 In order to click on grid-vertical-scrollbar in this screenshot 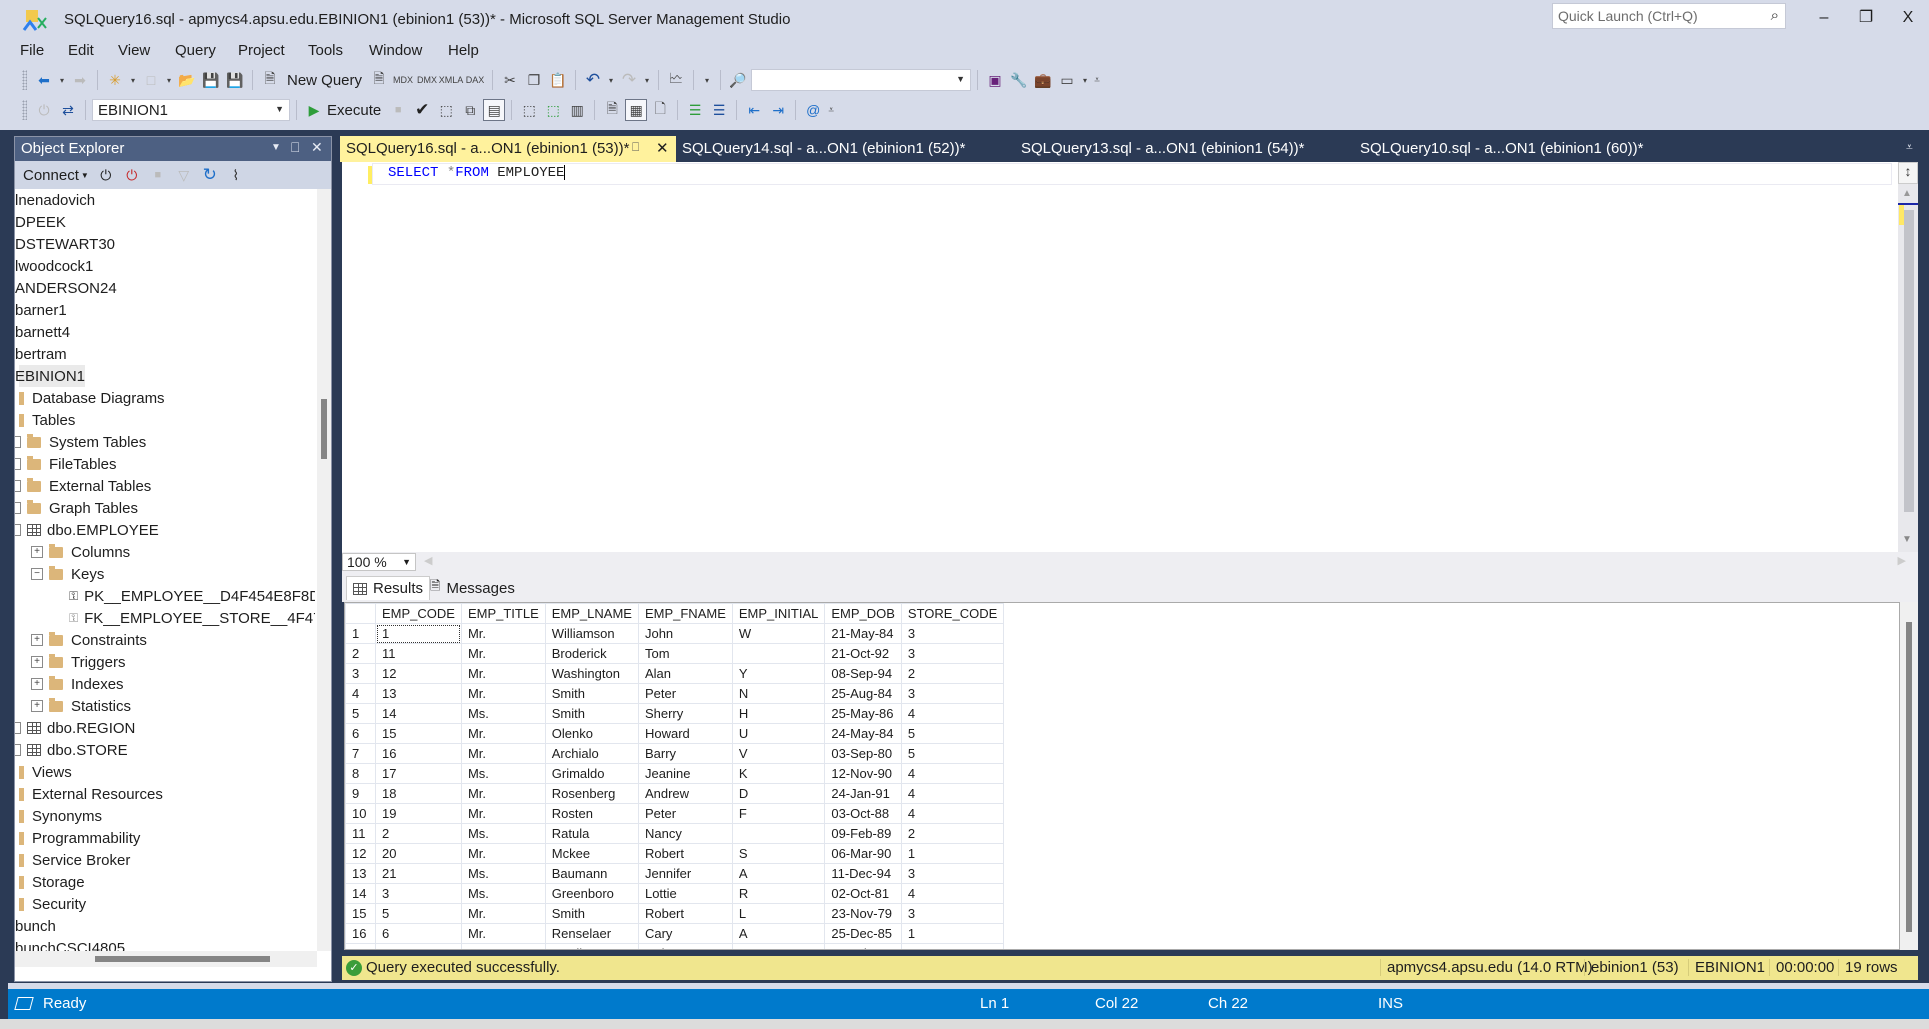, I will do `click(1909, 776)`.